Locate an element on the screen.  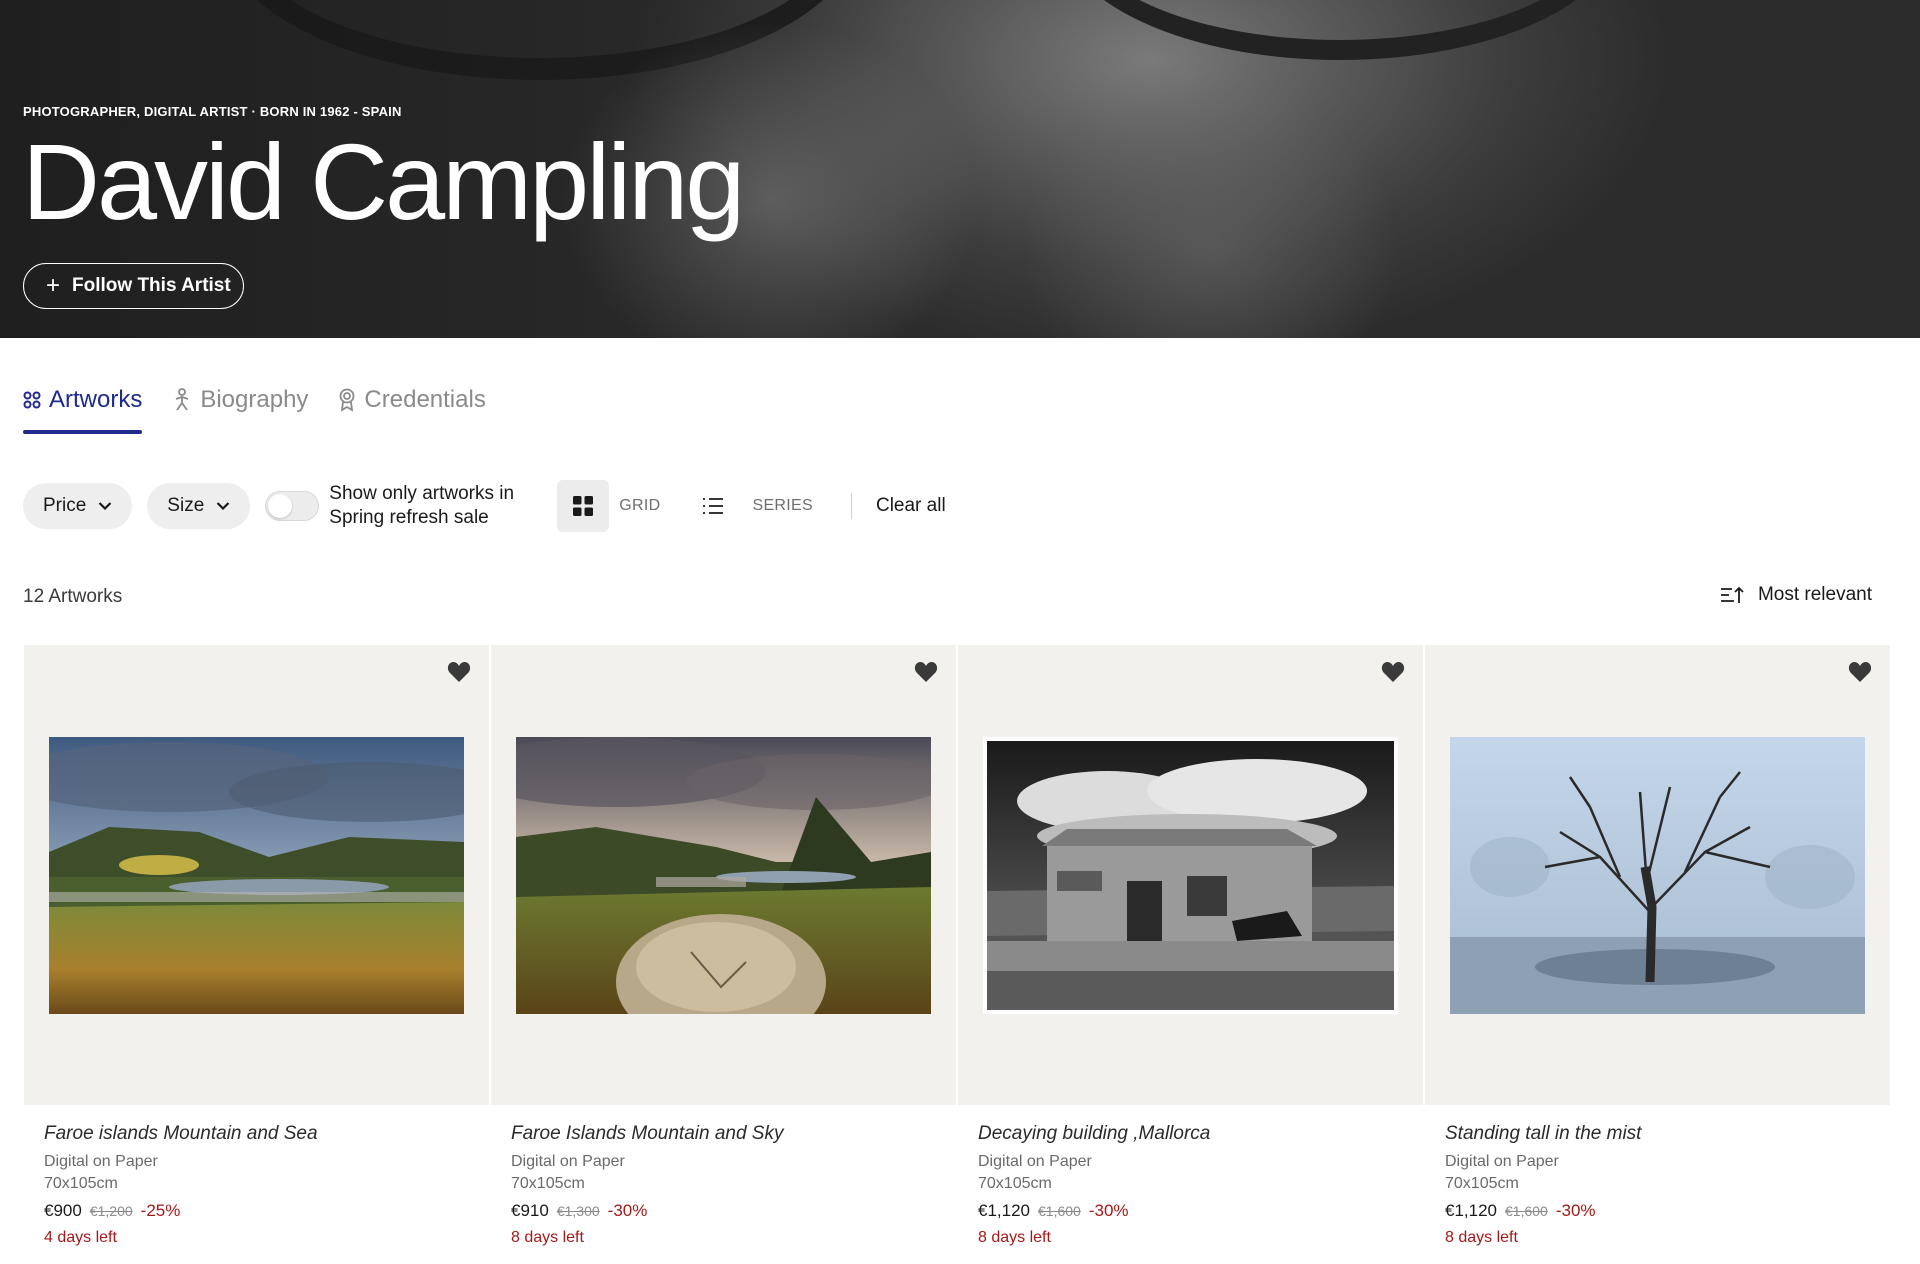
series-view-button: SERIES is located at coordinates (757, 506).